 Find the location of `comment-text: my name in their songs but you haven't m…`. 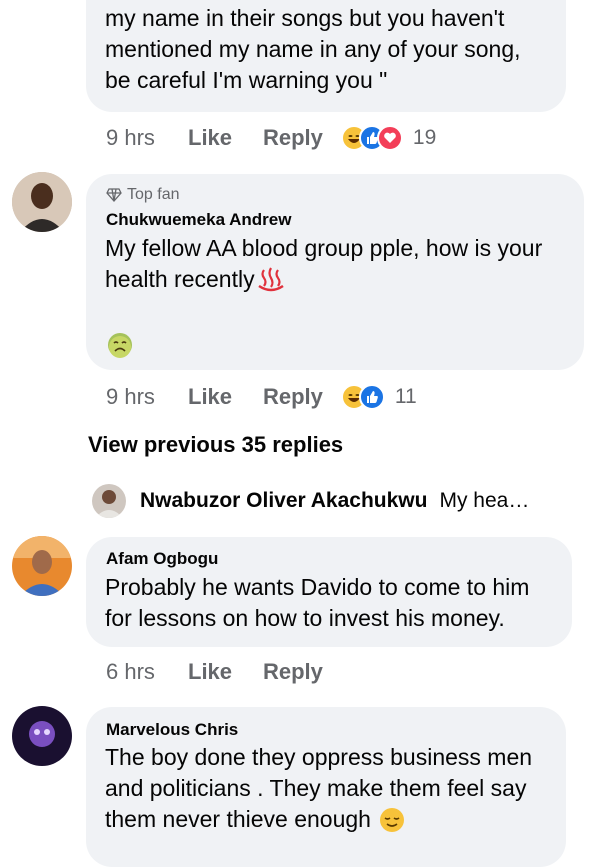

comment-text: my name in their songs but you haven't m… is located at coordinates (332, 49).